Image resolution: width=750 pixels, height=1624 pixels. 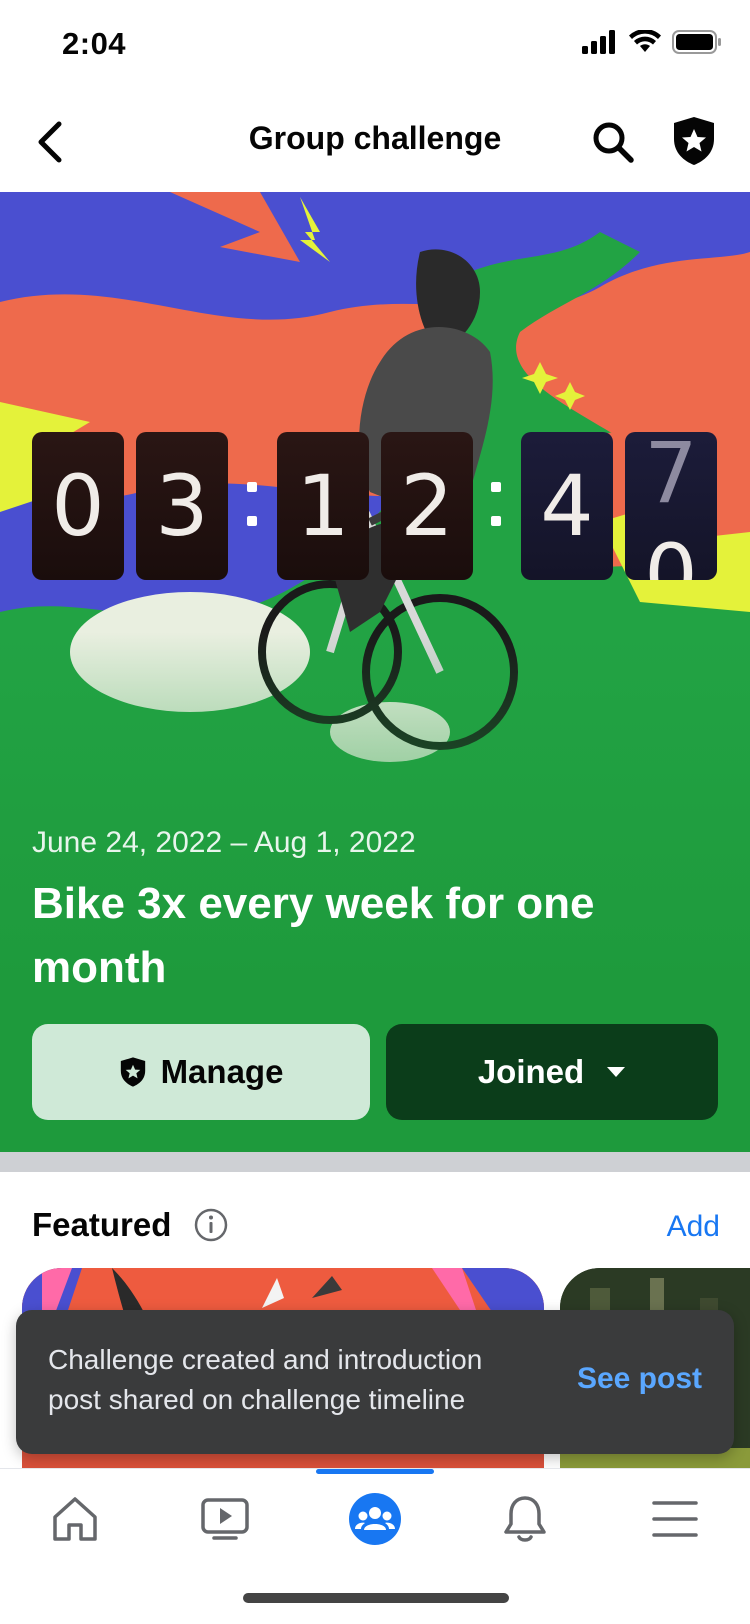 What do you see at coordinates (222, 1071) in the screenshot?
I see `manage-button-label: Manage` at bounding box center [222, 1071].